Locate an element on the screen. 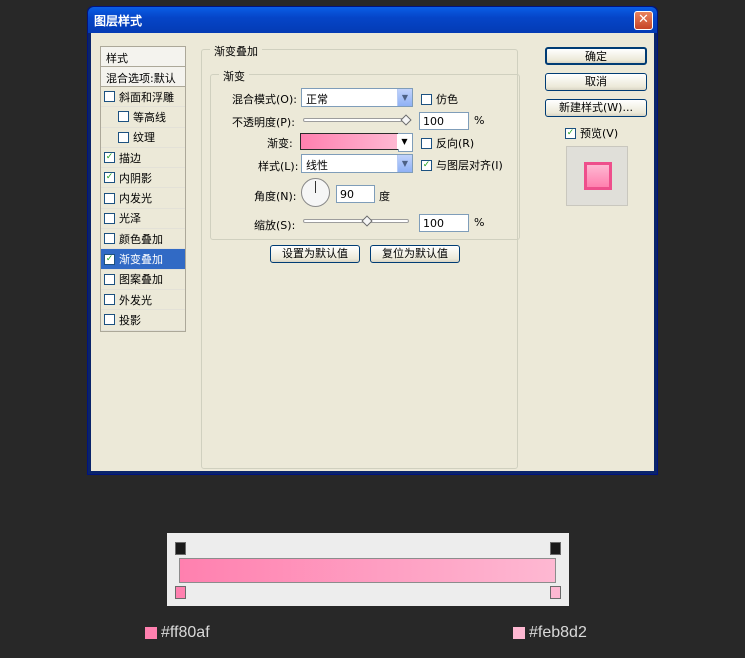 This screenshot has height=658, width=745. style-item: 等高线 is located at coordinates (143, 117).